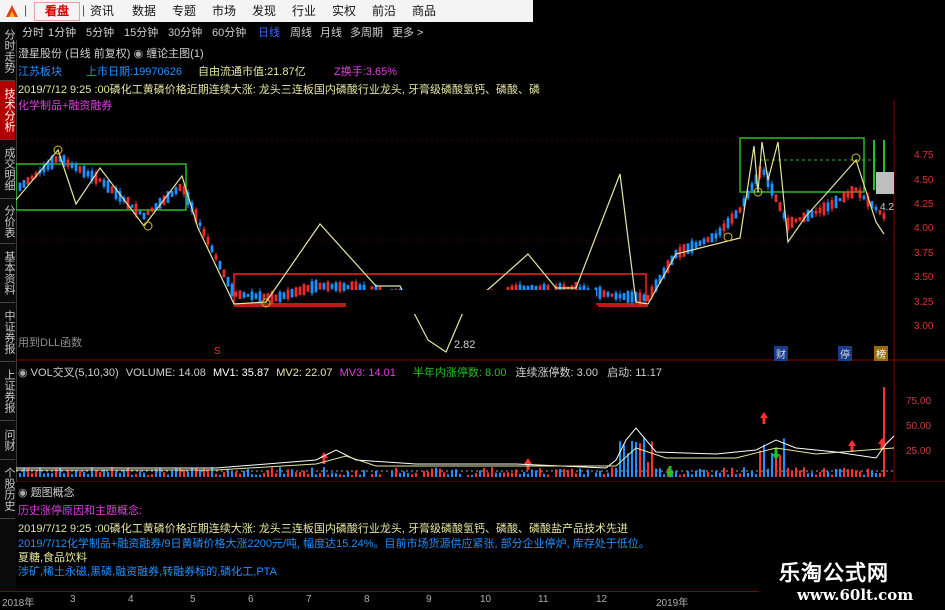 The width and height of the screenshot is (945, 610). Describe the element at coordinates (229, 32) in the screenshot. I see `period-60min: 60分钟` at that location.